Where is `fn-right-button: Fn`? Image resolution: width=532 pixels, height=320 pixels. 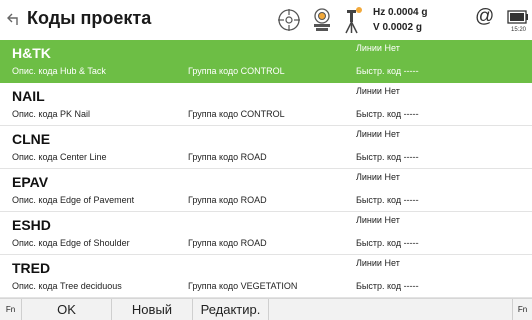
fn-right-button: Fn is located at coordinates (522, 309).